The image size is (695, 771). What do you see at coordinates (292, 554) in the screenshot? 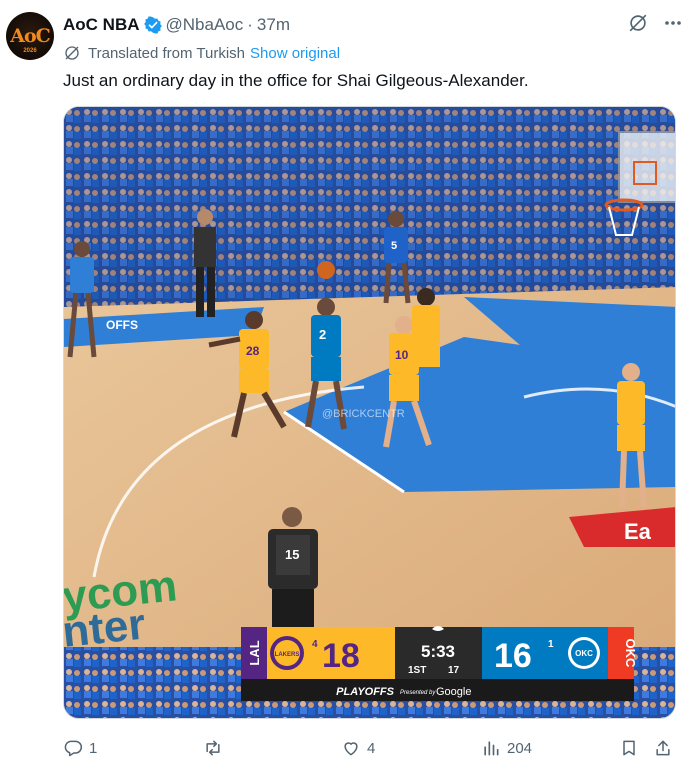
I see `referee-number: 15` at bounding box center [292, 554].